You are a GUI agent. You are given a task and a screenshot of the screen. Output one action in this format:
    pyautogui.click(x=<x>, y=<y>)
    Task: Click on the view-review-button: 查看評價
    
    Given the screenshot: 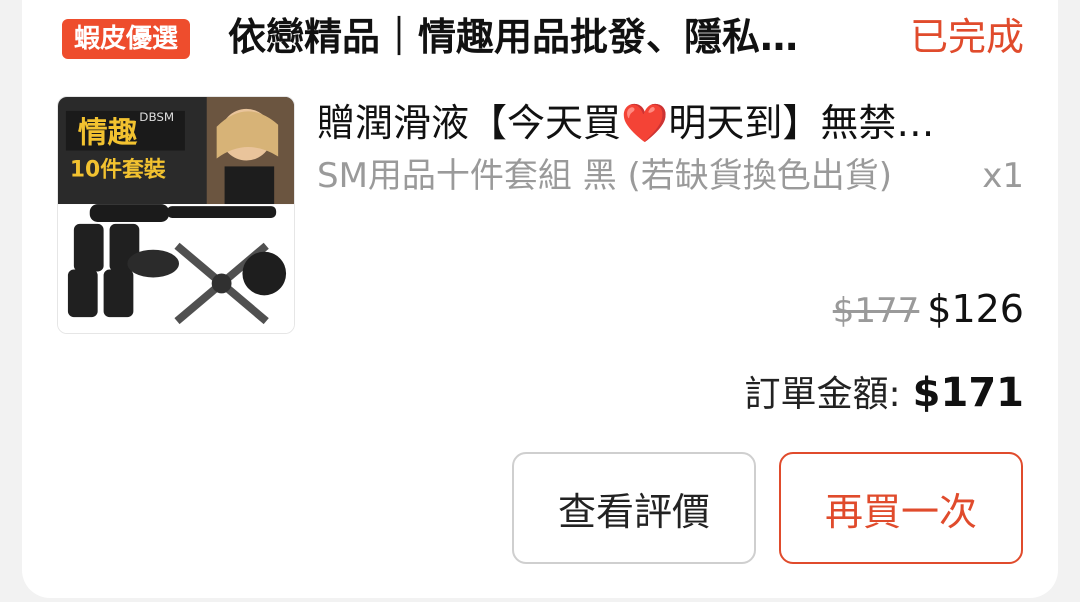 What is the action you would take?
    pyautogui.click(x=634, y=508)
    